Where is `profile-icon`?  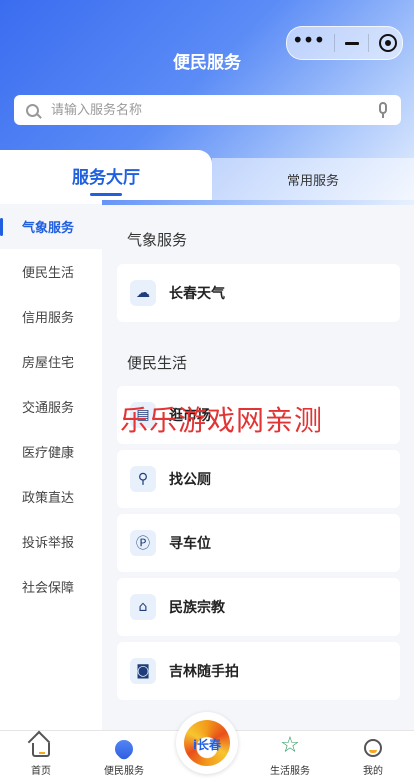
profile-icon is located at coordinates (373, 748).